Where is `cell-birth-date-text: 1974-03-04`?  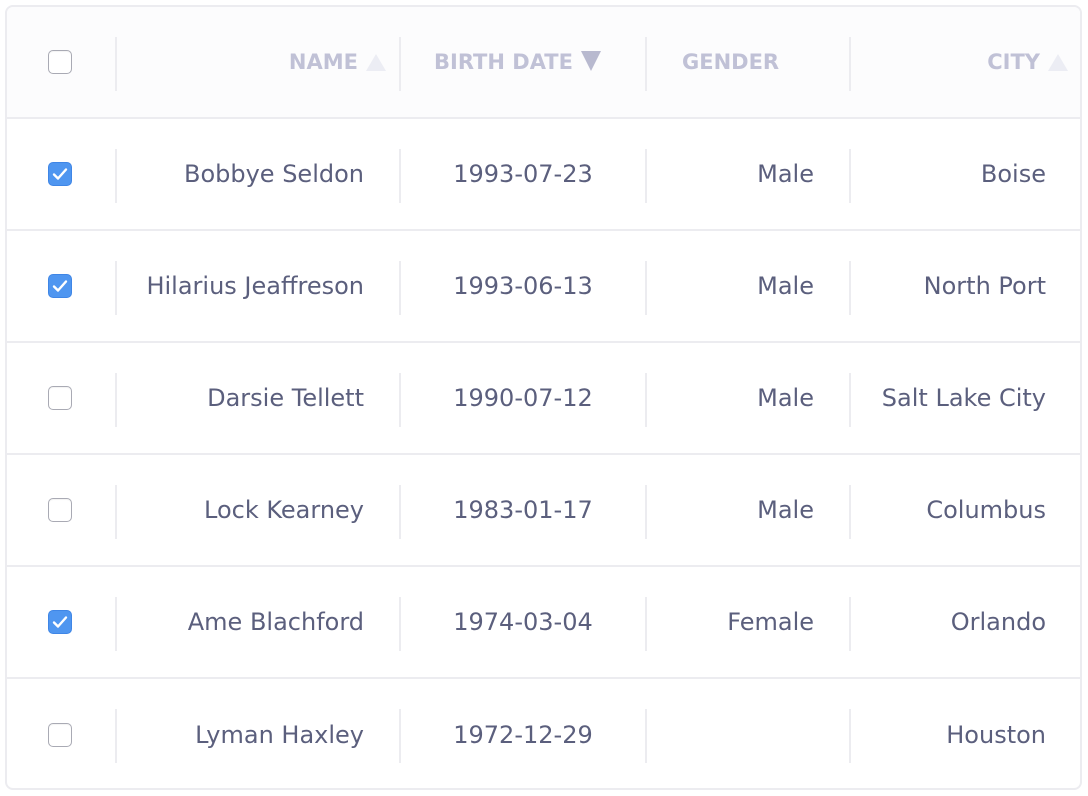 cell-birth-date-text: 1974-03-04 is located at coordinates (523, 622).